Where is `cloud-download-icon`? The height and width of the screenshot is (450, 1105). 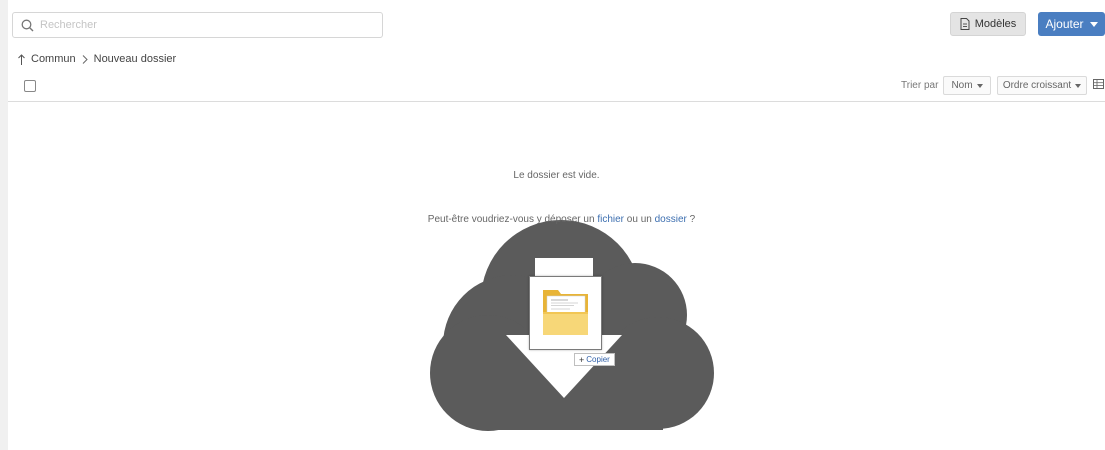
cloud-download-icon is located at coordinates (572, 325).